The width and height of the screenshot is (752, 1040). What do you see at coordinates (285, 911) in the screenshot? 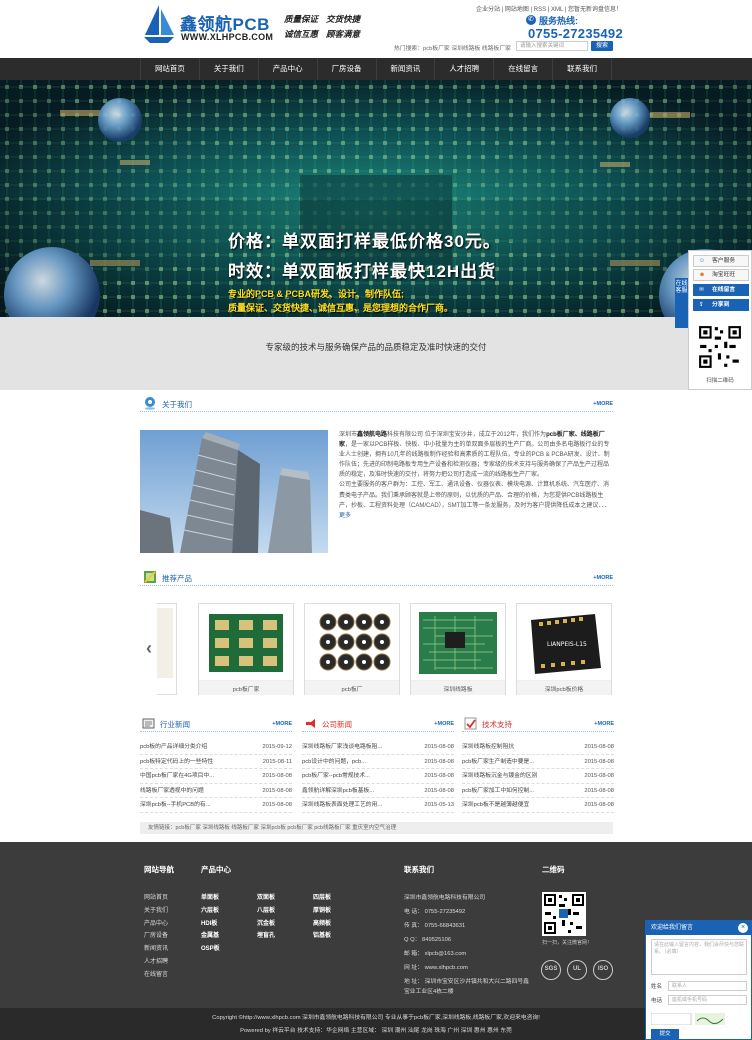
I see `footer-product-link: 八层板` at bounding box center [285, 911].